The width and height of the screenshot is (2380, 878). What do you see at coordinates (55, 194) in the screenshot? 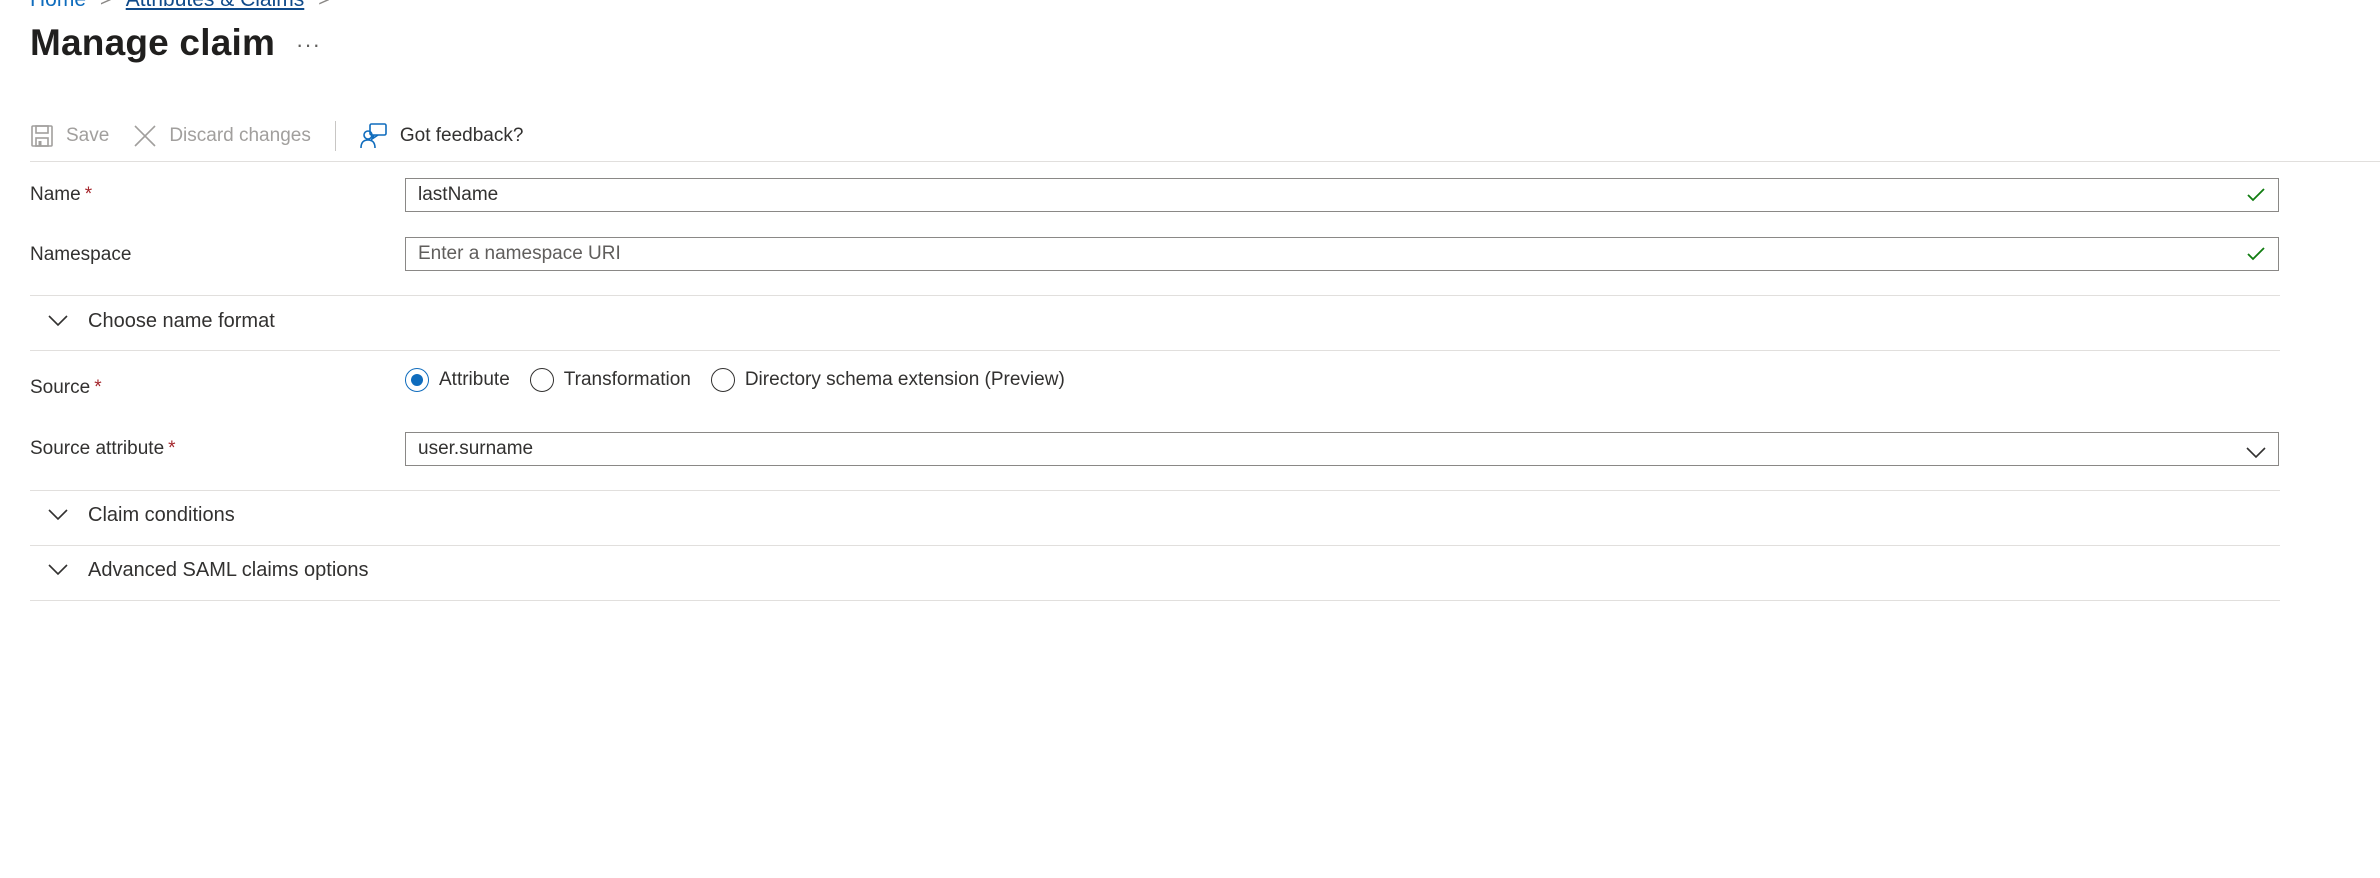
I see `name-label-text: Name` at bounding box center [55, 194].